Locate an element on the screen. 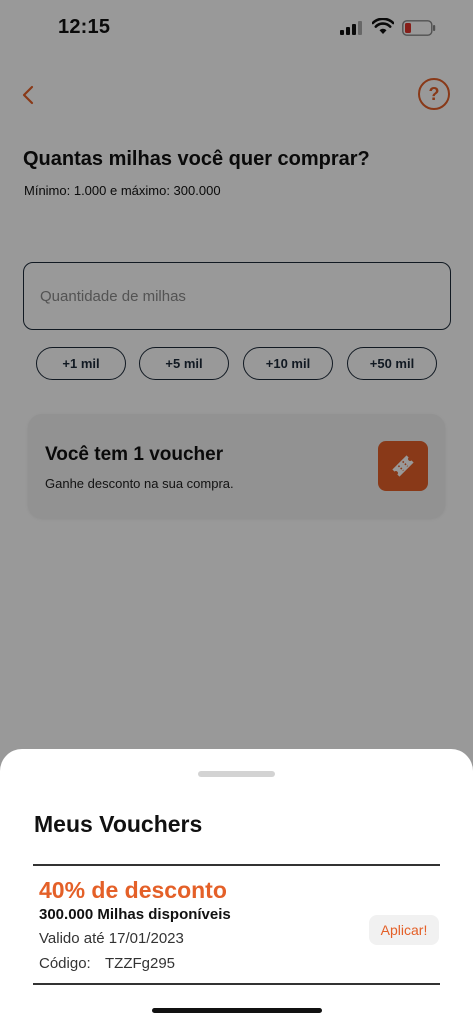  voucher-valid-until: Valido até 17/01/2023 is located at coordinates (111, 938).